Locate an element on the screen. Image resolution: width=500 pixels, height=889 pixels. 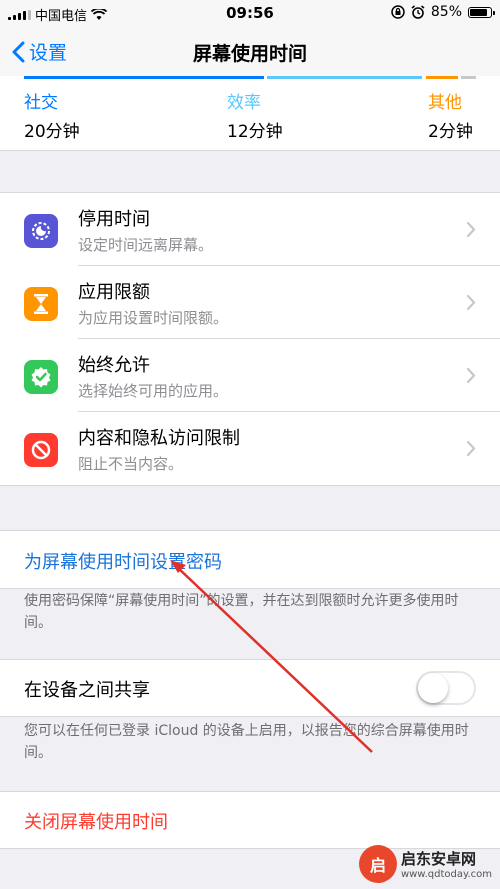
status-bar: 中国电信 09:56 85% is located at coordinates (250, 13).